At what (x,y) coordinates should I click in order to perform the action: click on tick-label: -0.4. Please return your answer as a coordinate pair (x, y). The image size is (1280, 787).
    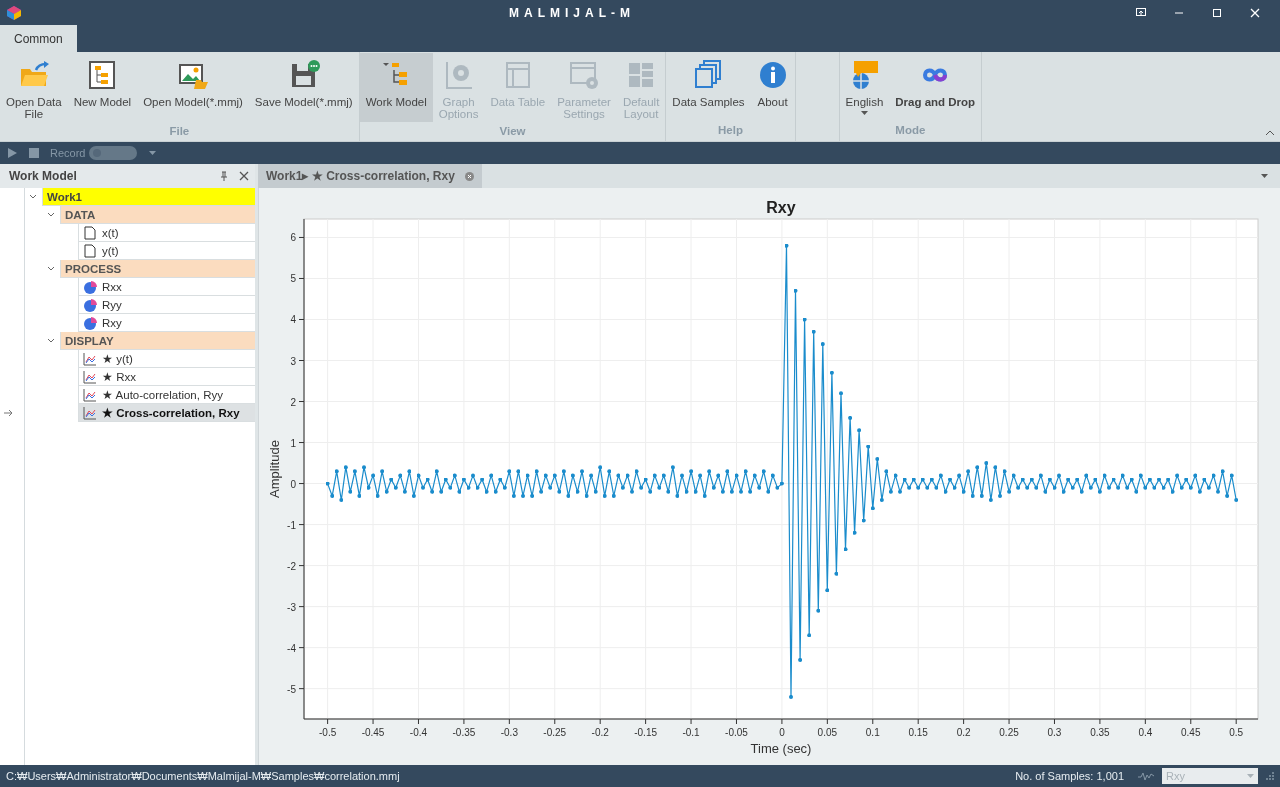
    Looking at the image, I should click on (418, 732).